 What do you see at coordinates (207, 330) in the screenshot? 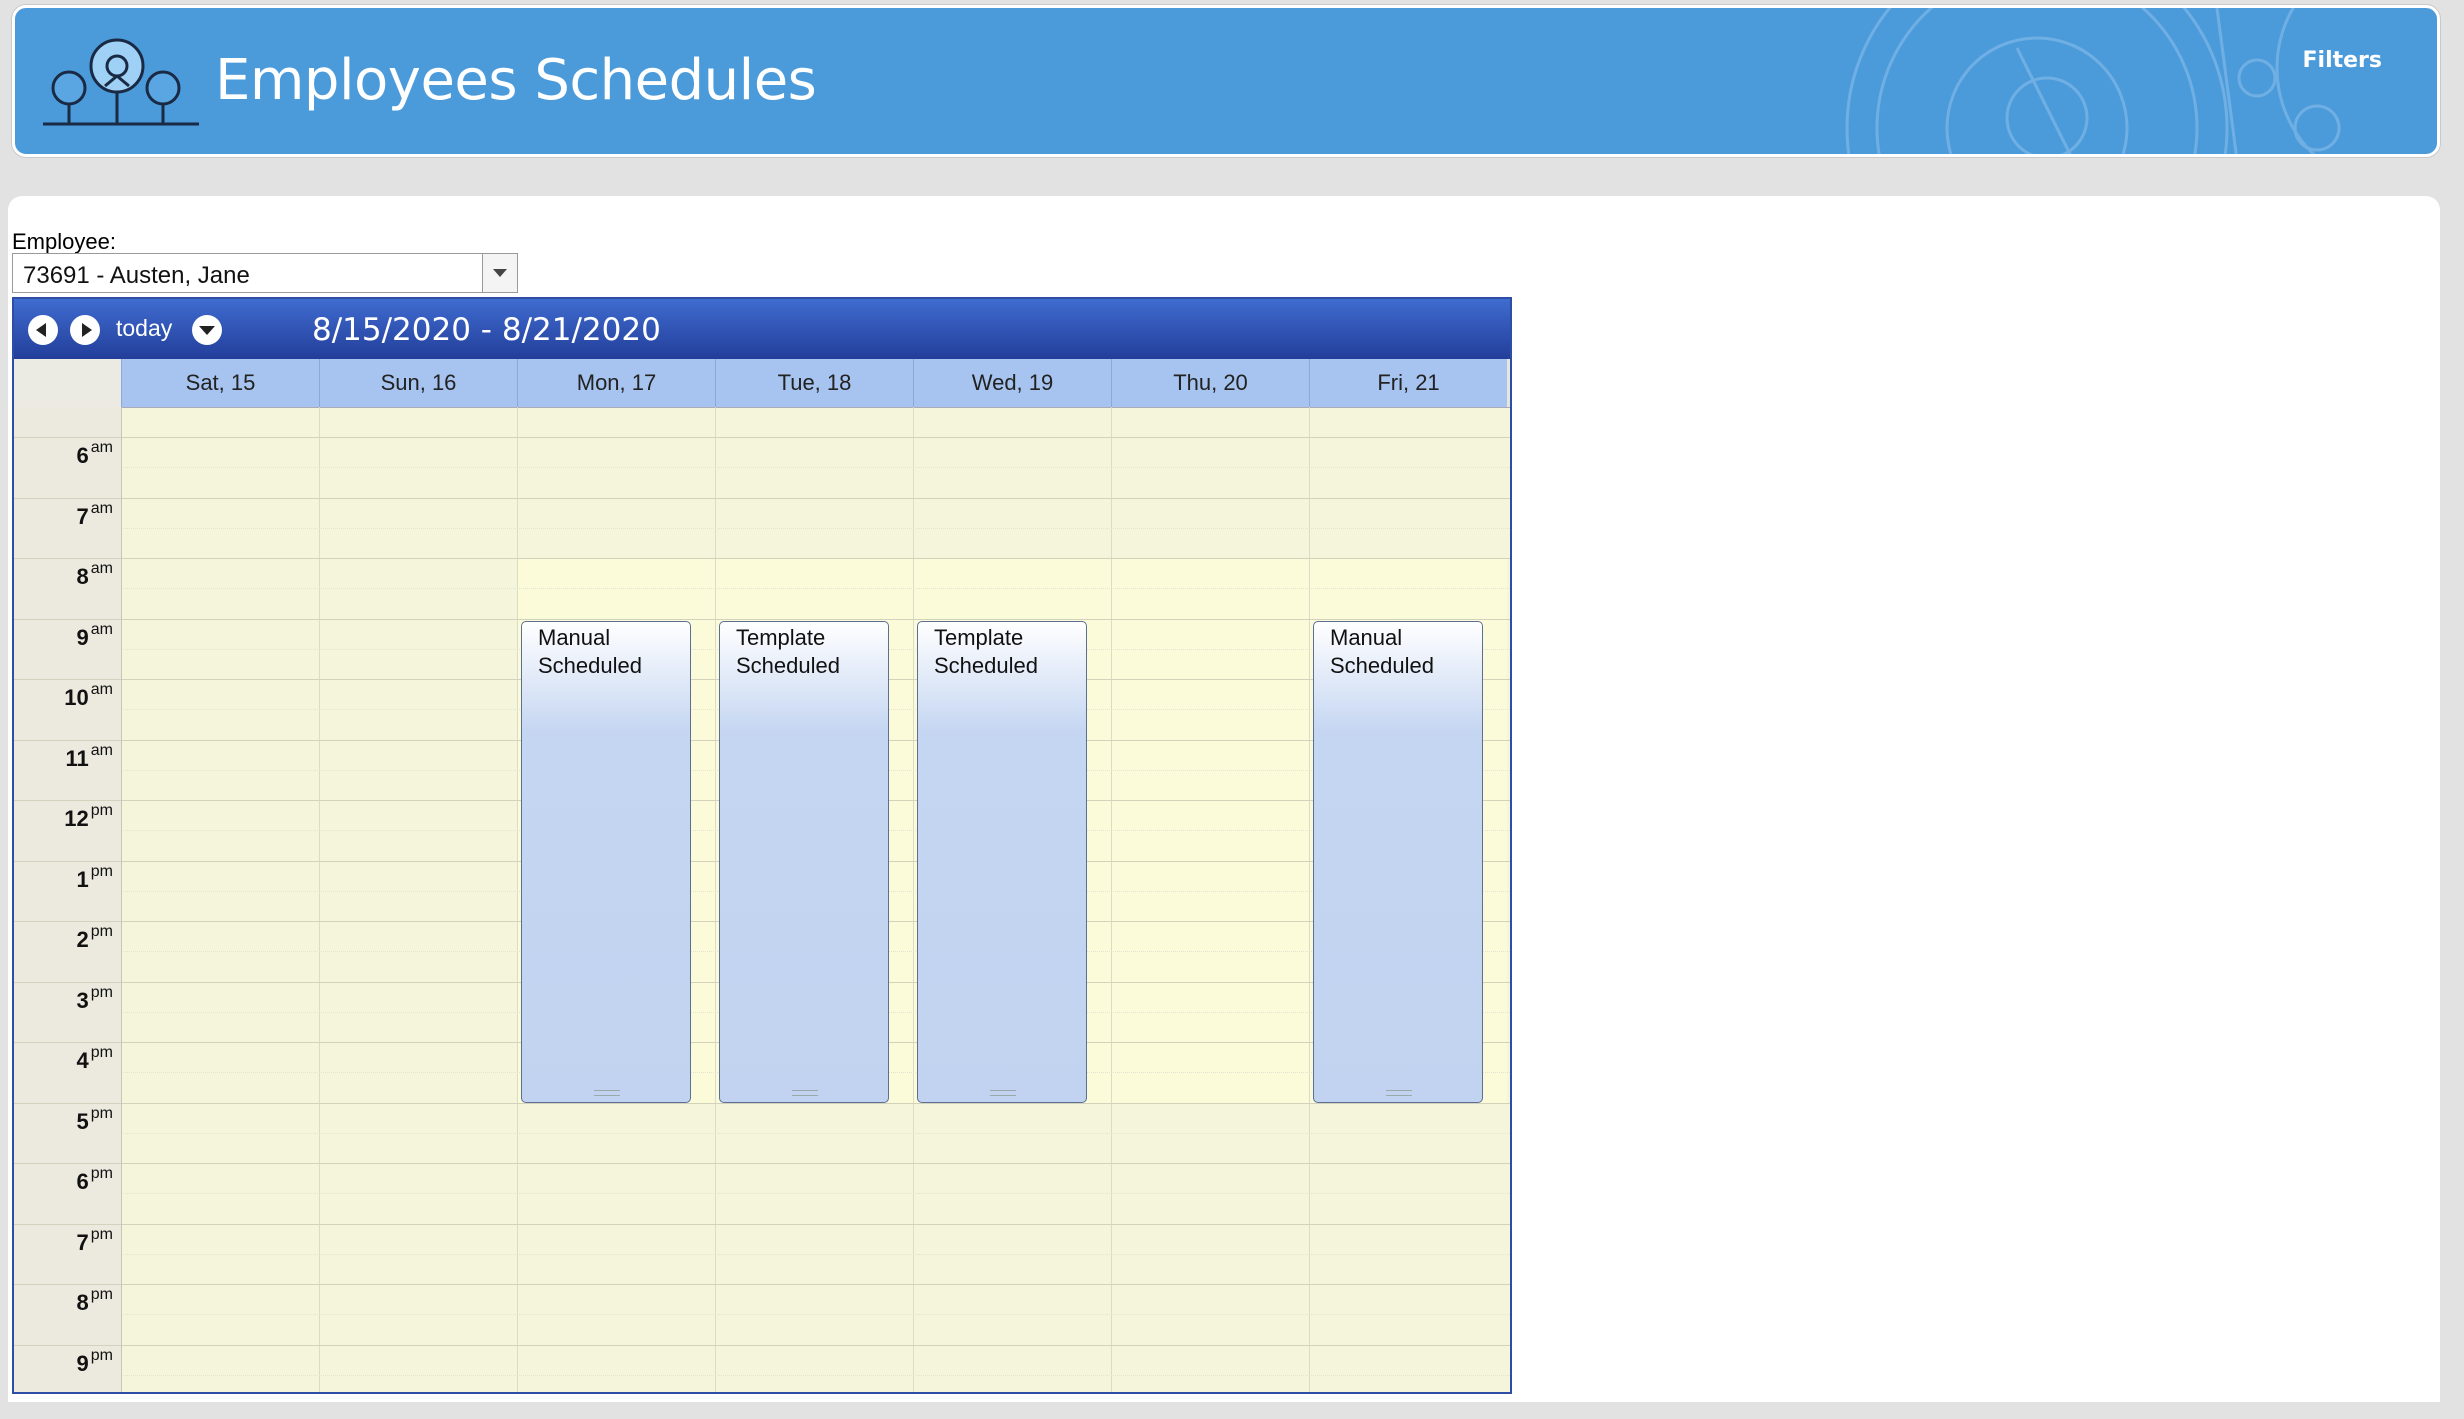
I see `view-menu-button` at bounding box center [207, 330].